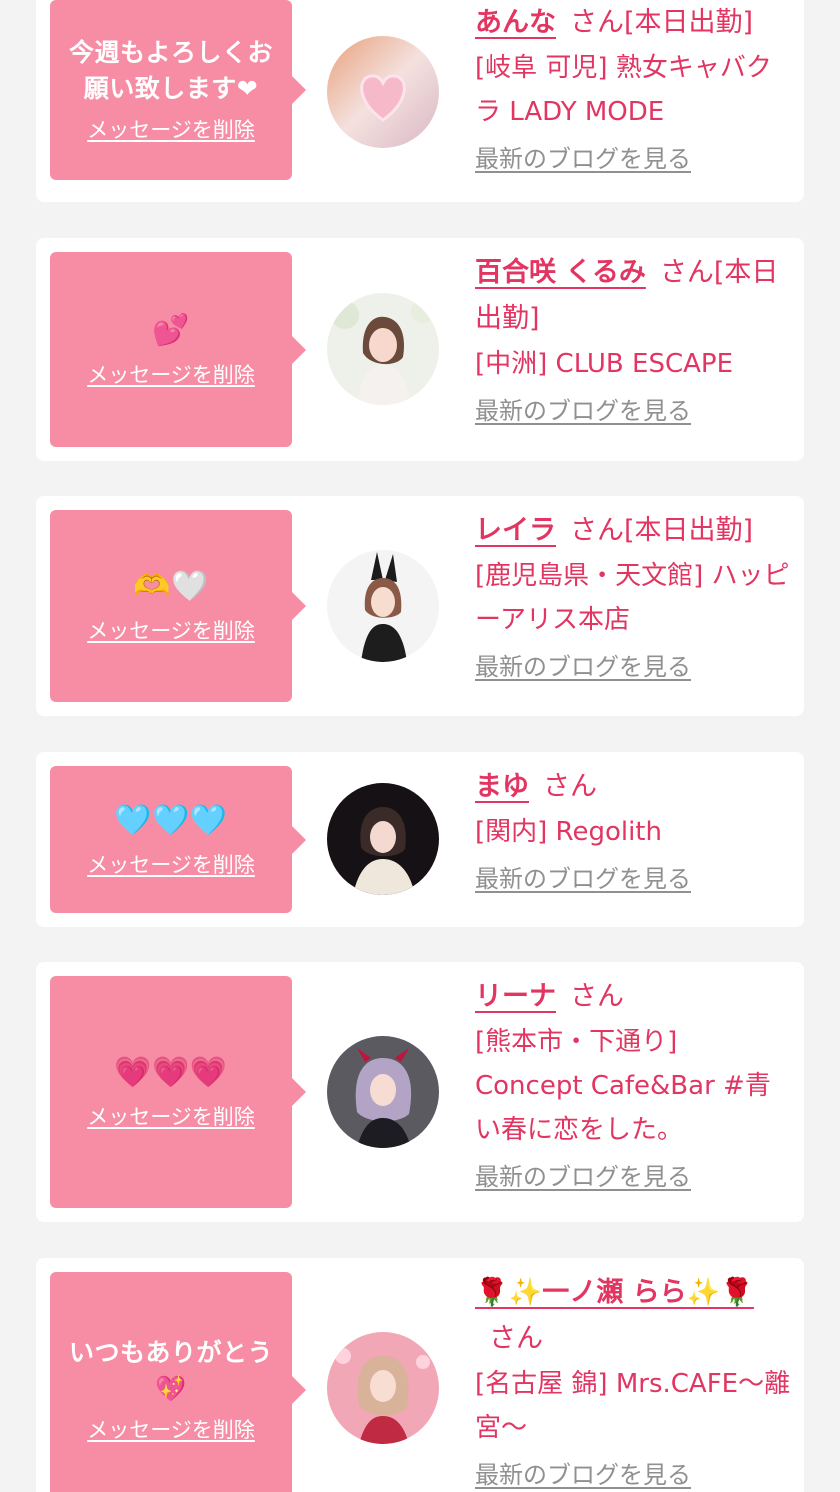 The width and height of the screenshot is (840, 1492). What do you see at coordinates (604, 364) in the screenshot?
I see `shop-name: [中洲] CLUB ESCAPE` at bounding box center [604, 364].